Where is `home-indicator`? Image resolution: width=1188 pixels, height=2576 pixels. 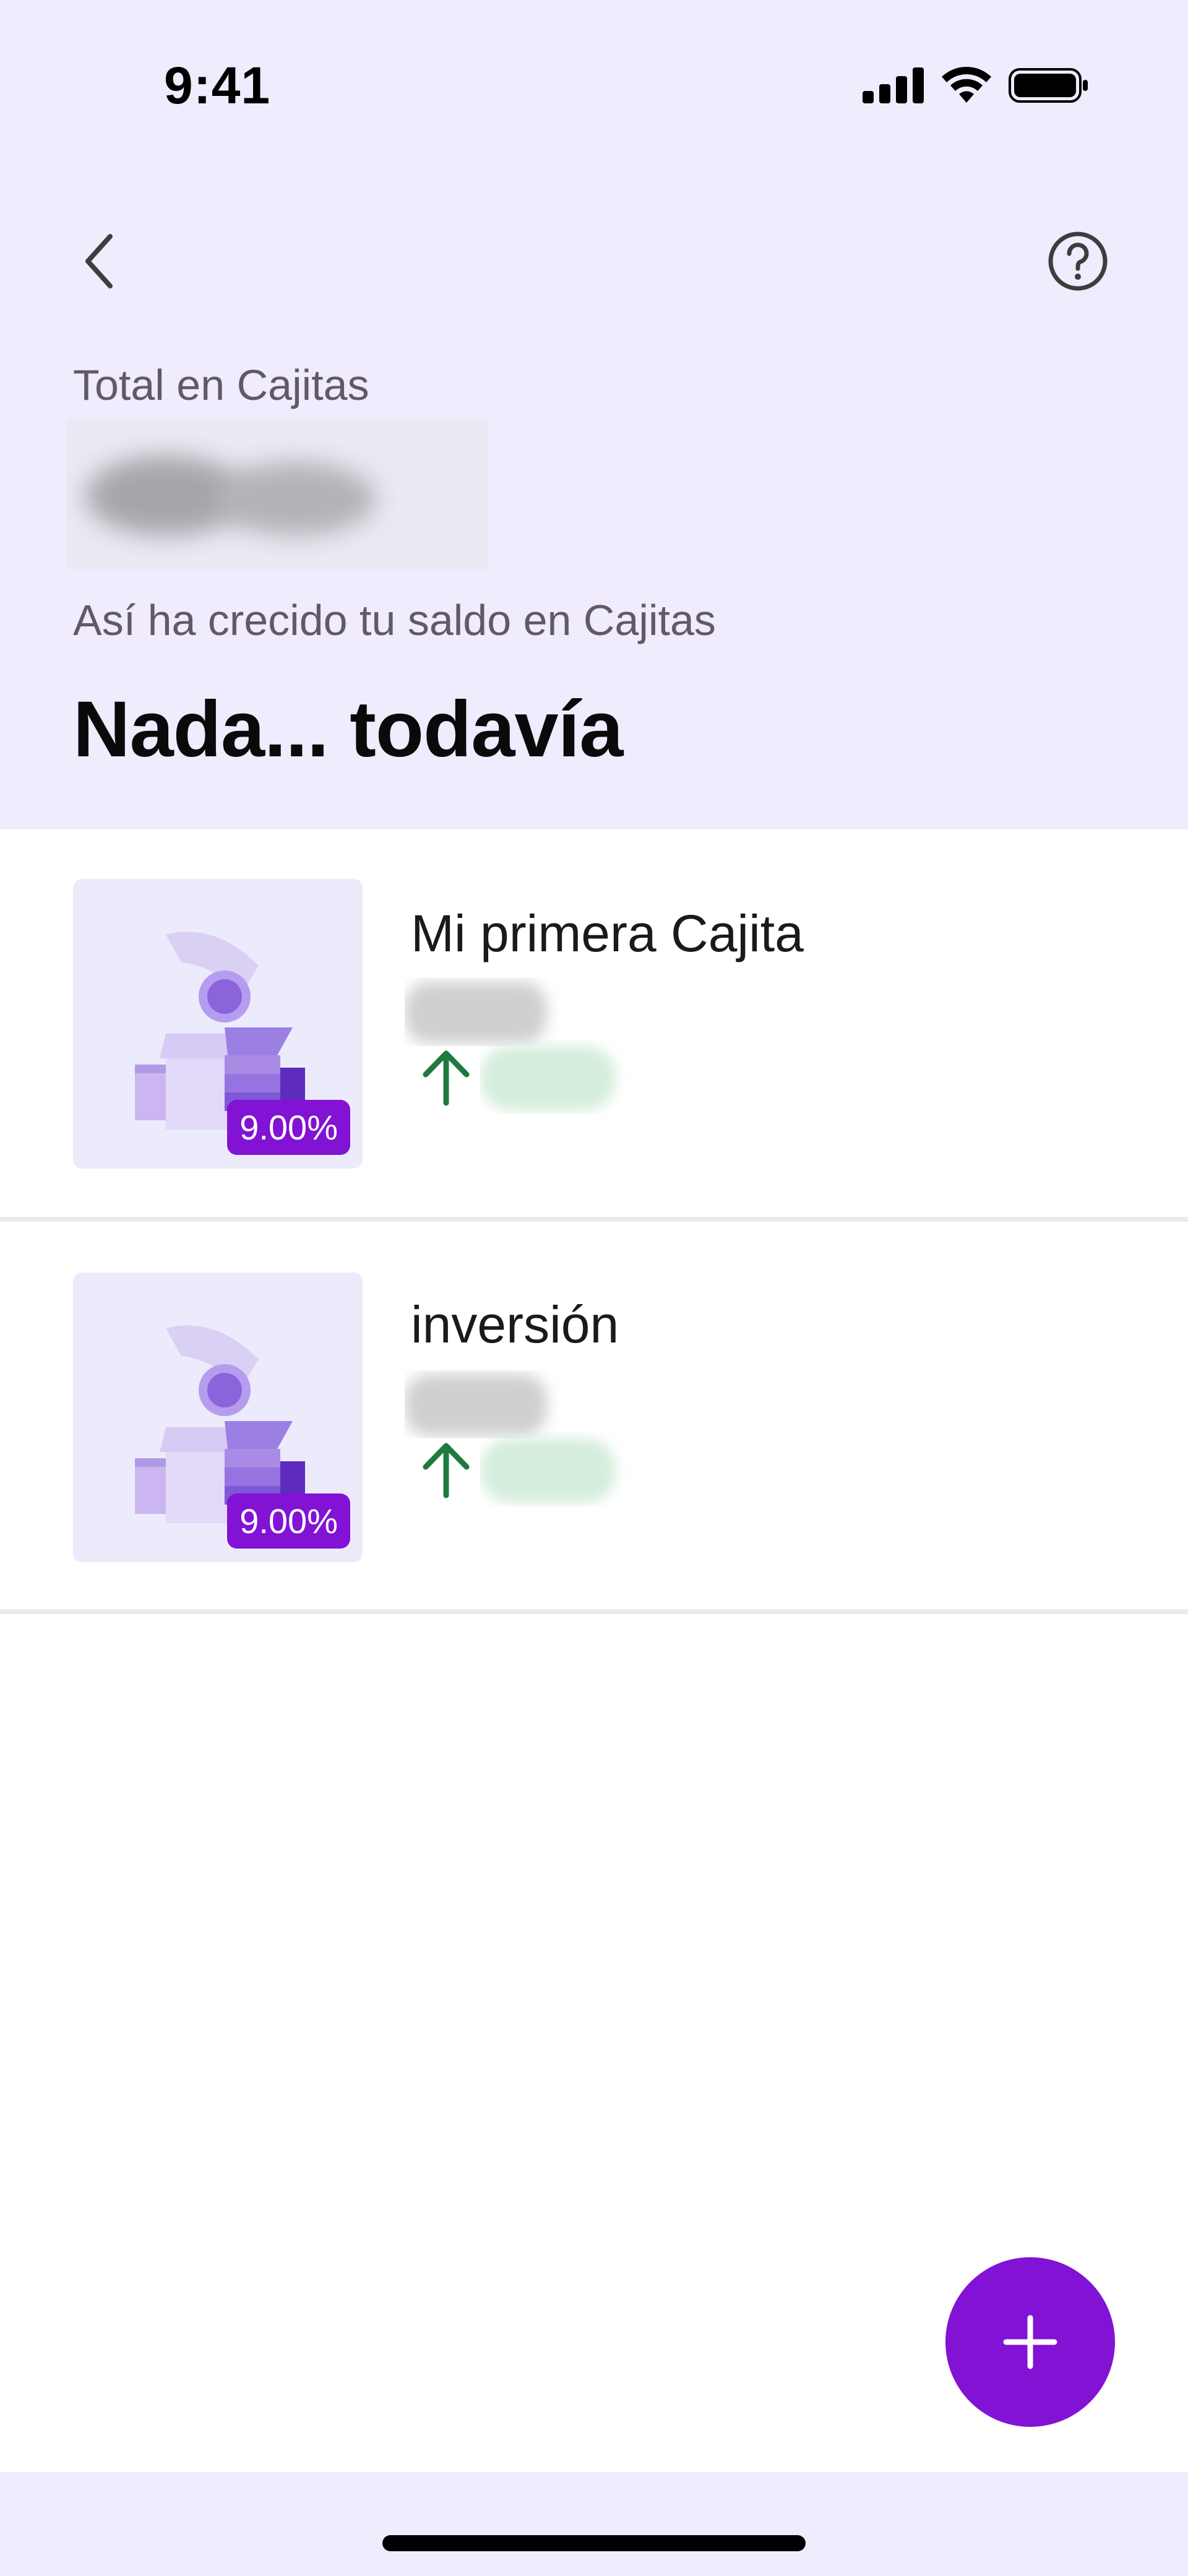 home-indicator is located at coordinates (594, 2543).